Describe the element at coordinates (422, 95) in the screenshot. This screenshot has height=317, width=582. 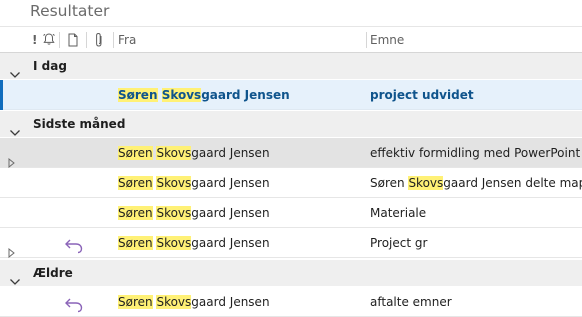
I see `message-subject: project udvidet` at that location.